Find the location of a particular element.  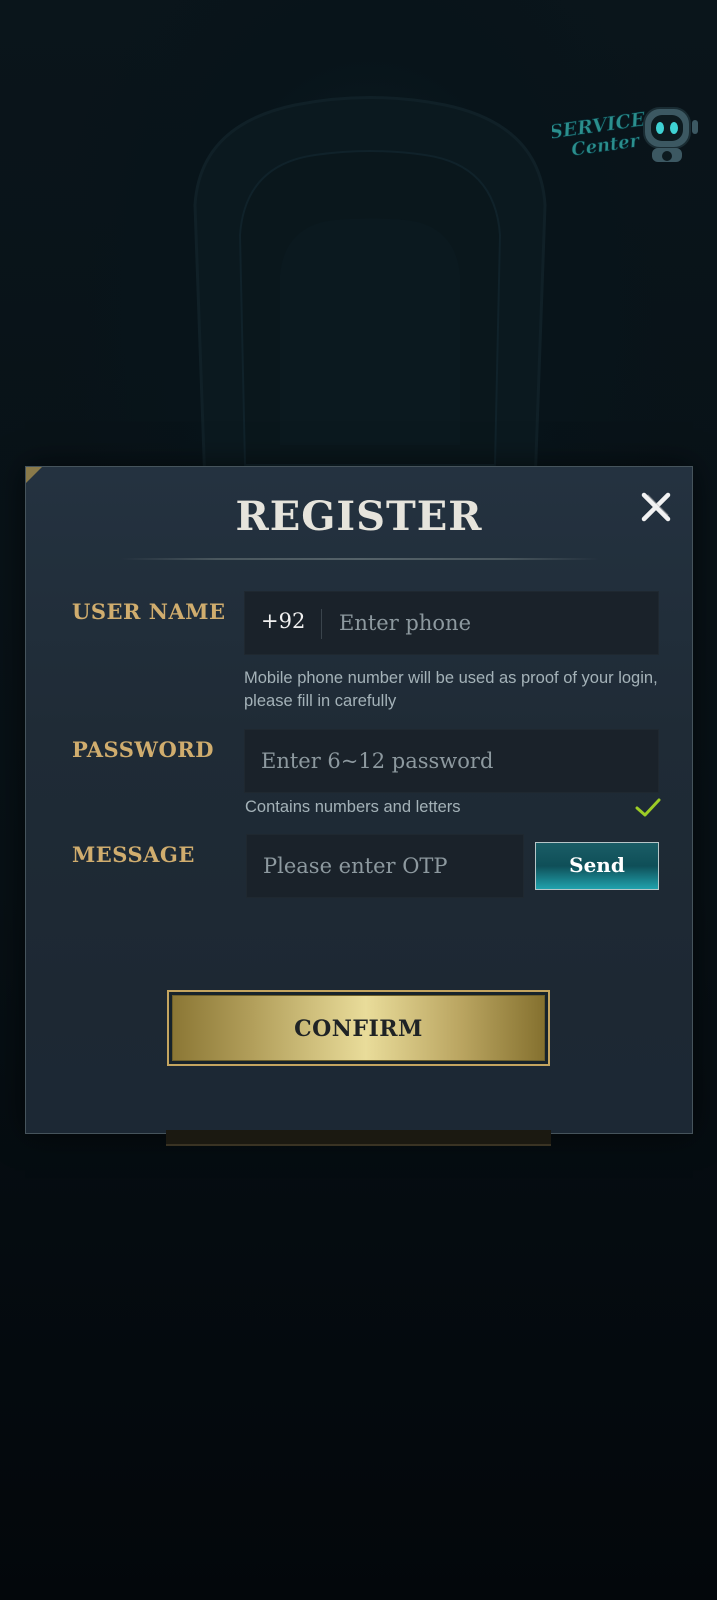

password-field is located at coordinates (451, 761).